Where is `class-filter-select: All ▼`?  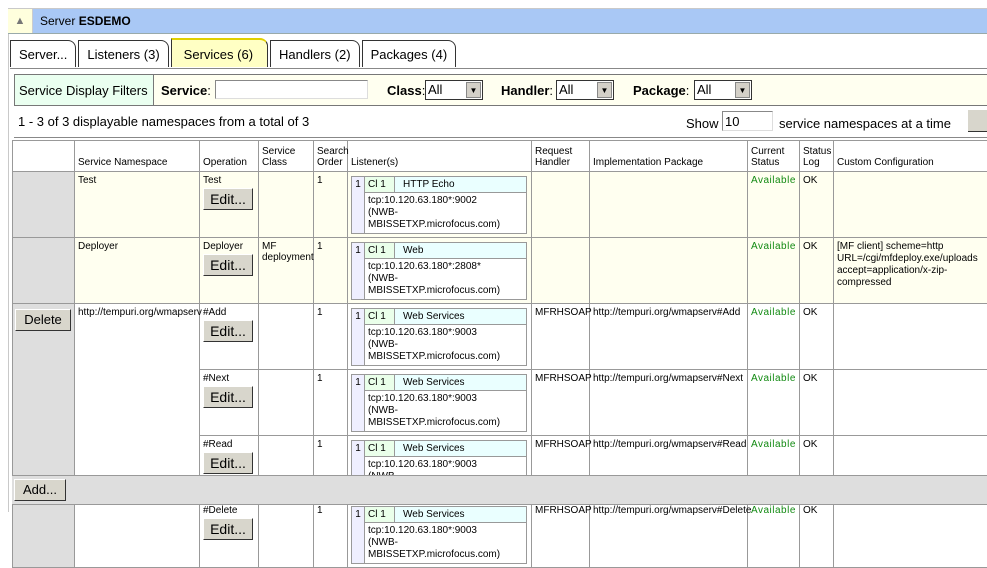
class-filter-select: All ▼ is located at coordinates (454, 90).